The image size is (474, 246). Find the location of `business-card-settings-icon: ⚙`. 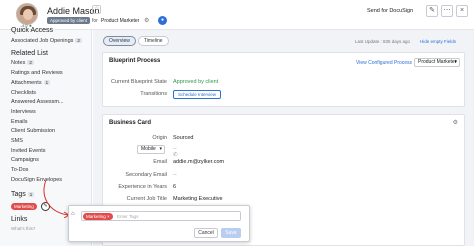

business-card-settings-icon: ⚙ is located at coordinates (455, 122).